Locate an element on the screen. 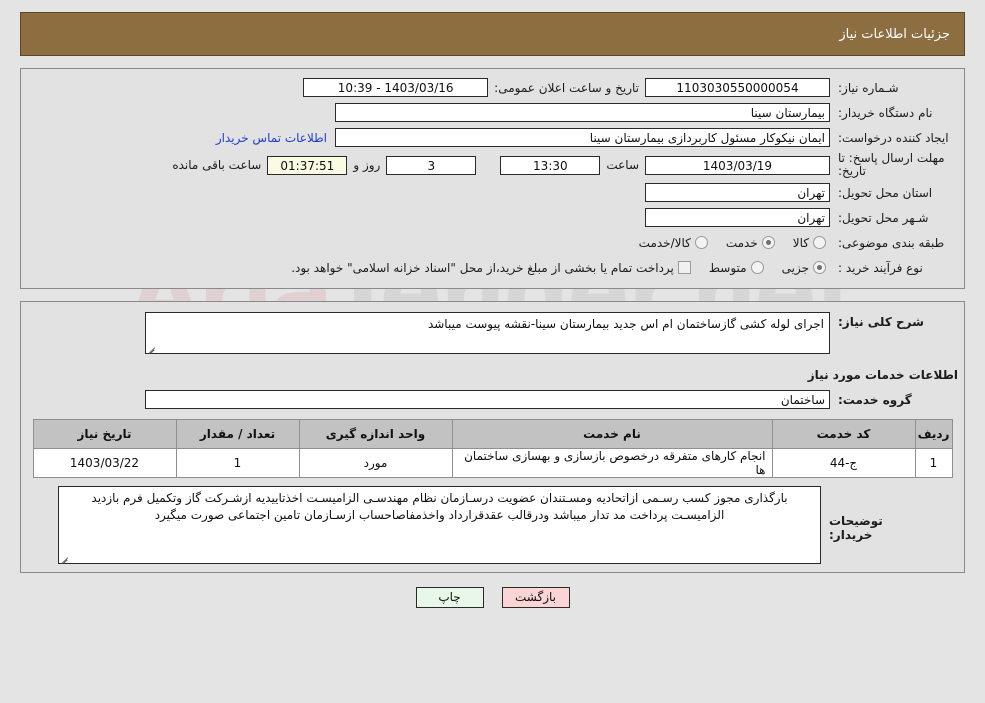 The image size is (985, 703). buyer-org-field: بیمارستان سینا is located at coordinates (582, 112).